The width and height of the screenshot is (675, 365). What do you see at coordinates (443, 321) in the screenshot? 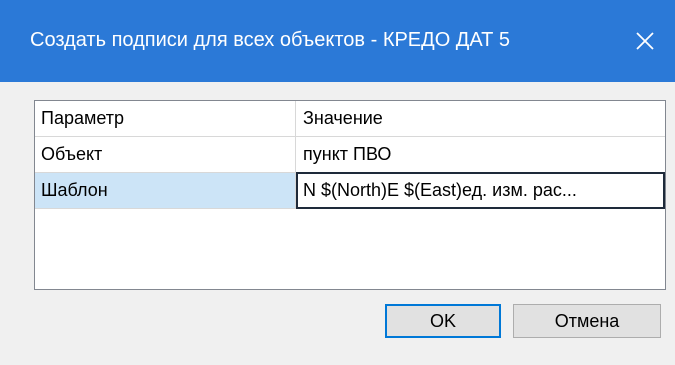
I see `ok-button: OK` at bounding box center [443, 321].